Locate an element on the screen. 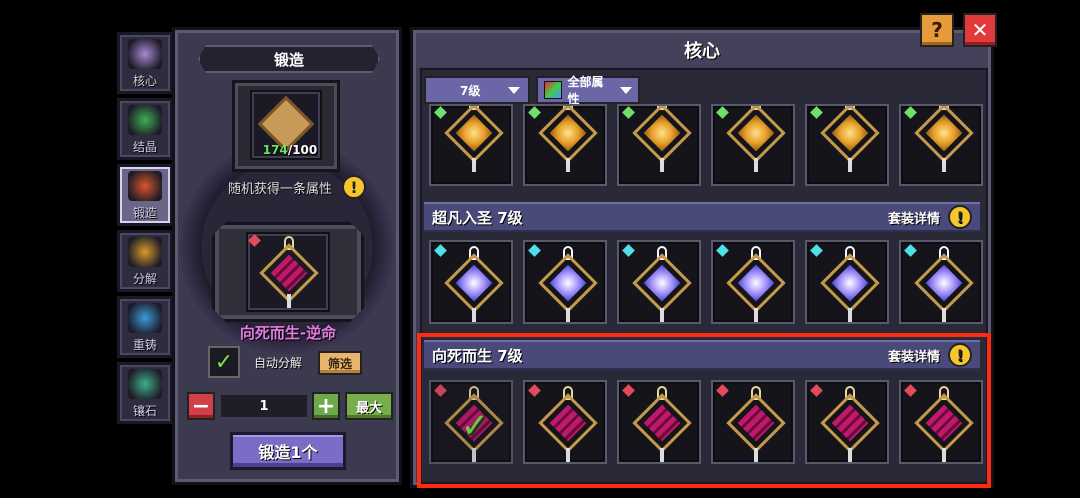 This screenshot has height=498, width=1080. tab-decompose: 分解 is located at coordinates (145, 261).